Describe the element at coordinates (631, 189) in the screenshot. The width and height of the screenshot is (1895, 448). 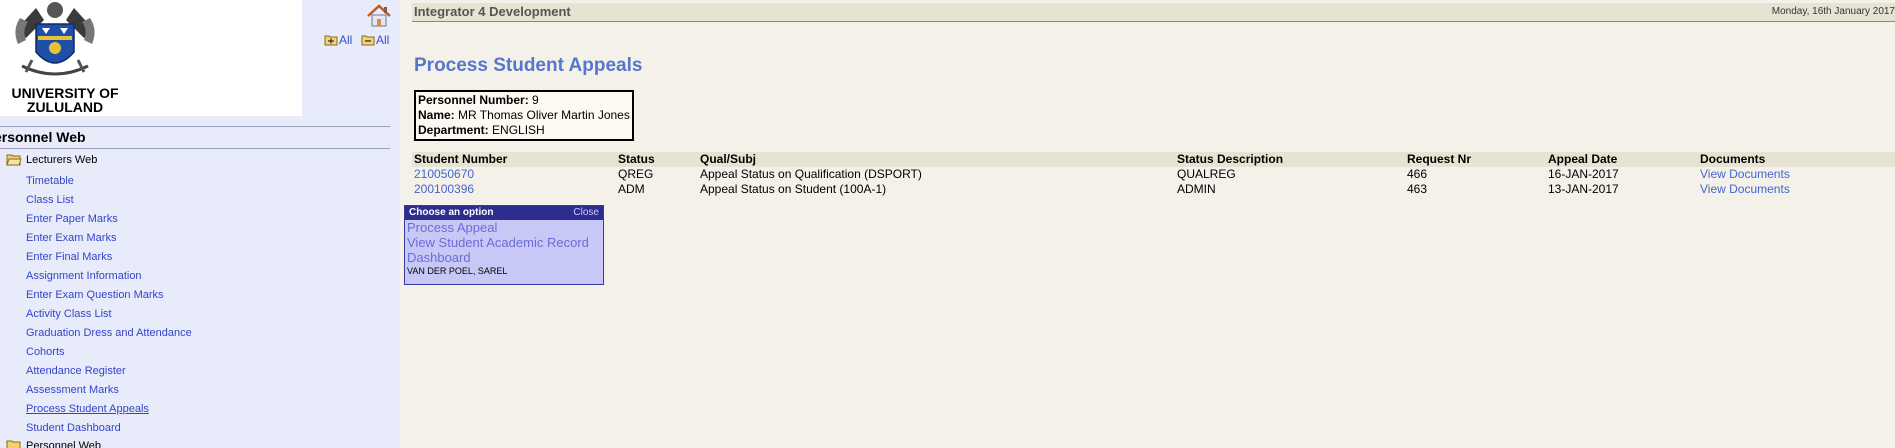
I see `status-cell: ADM` at that location.